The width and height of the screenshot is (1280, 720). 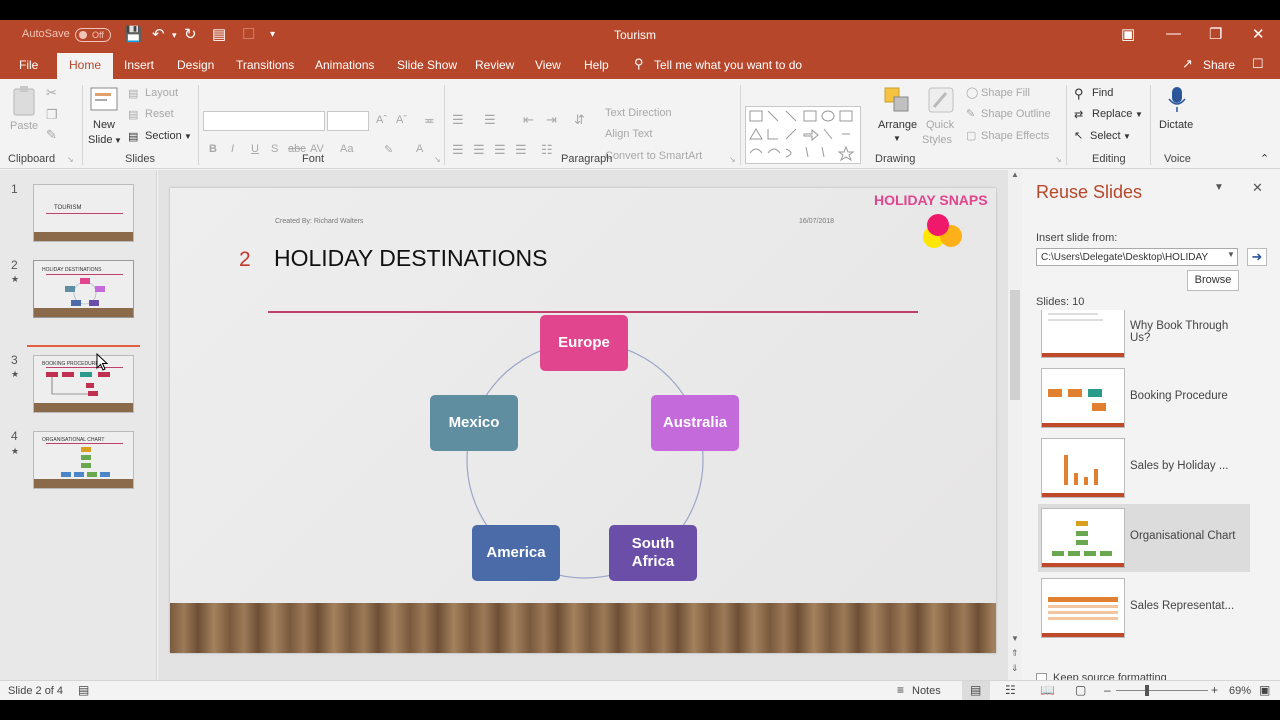 What do you see at coordinates (28, 65) in the screenshot?
I see `tab-file: File` at bounding box center [28, 65].